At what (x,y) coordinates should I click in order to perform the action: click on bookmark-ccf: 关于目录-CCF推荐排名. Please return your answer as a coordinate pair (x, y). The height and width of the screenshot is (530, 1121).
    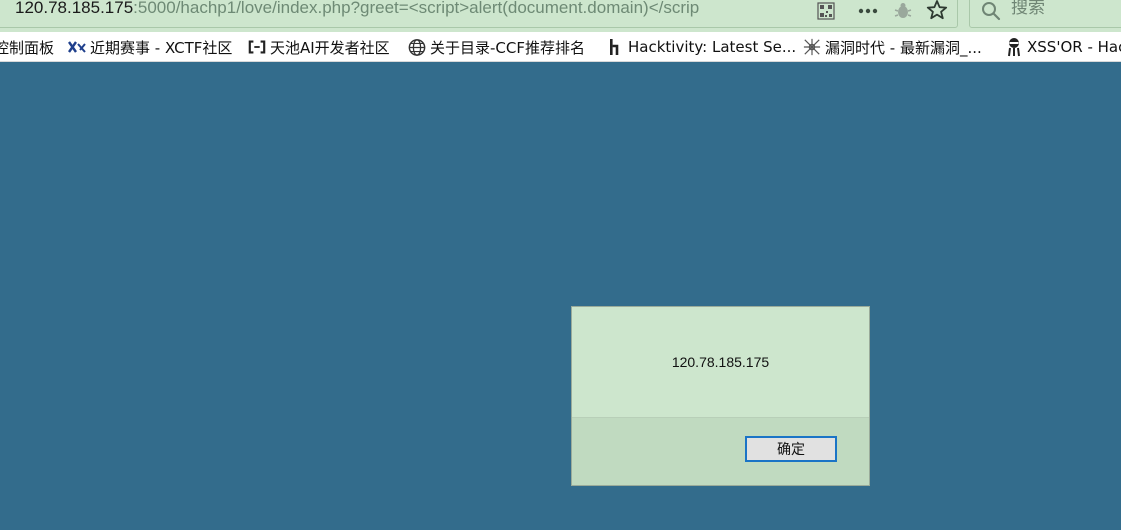
    Looking at the image, I should click on (496, 47).